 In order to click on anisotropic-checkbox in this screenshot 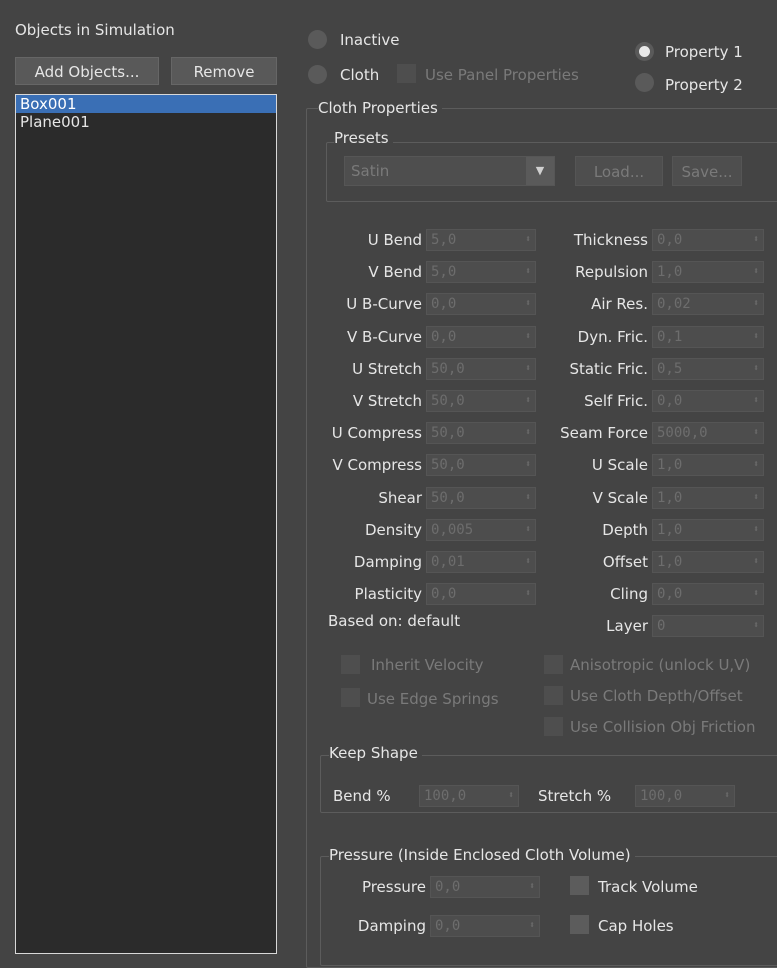, I will do `click(553, 664)`.